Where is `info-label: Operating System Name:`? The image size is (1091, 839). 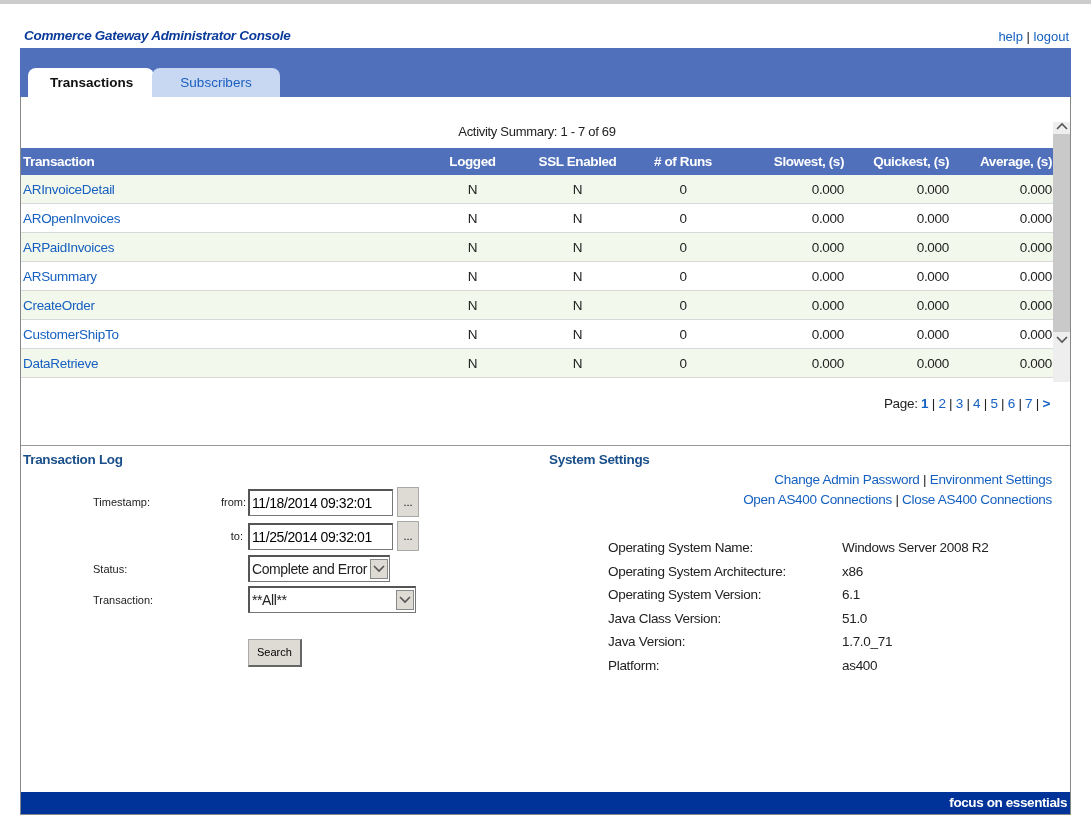 info-label: Operating System Name: is located at coordinates (681, 548).